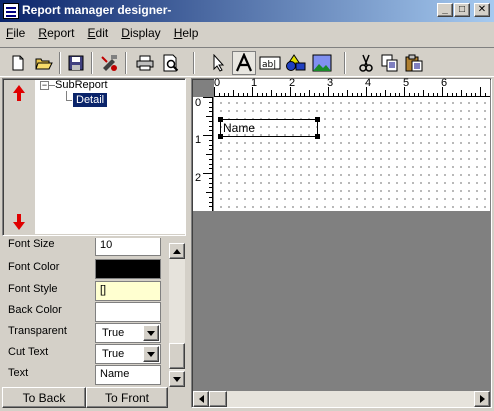 The height and width of the screenshot is (411, 494). I want to click on cut-text-select: True, so click(128, 354).